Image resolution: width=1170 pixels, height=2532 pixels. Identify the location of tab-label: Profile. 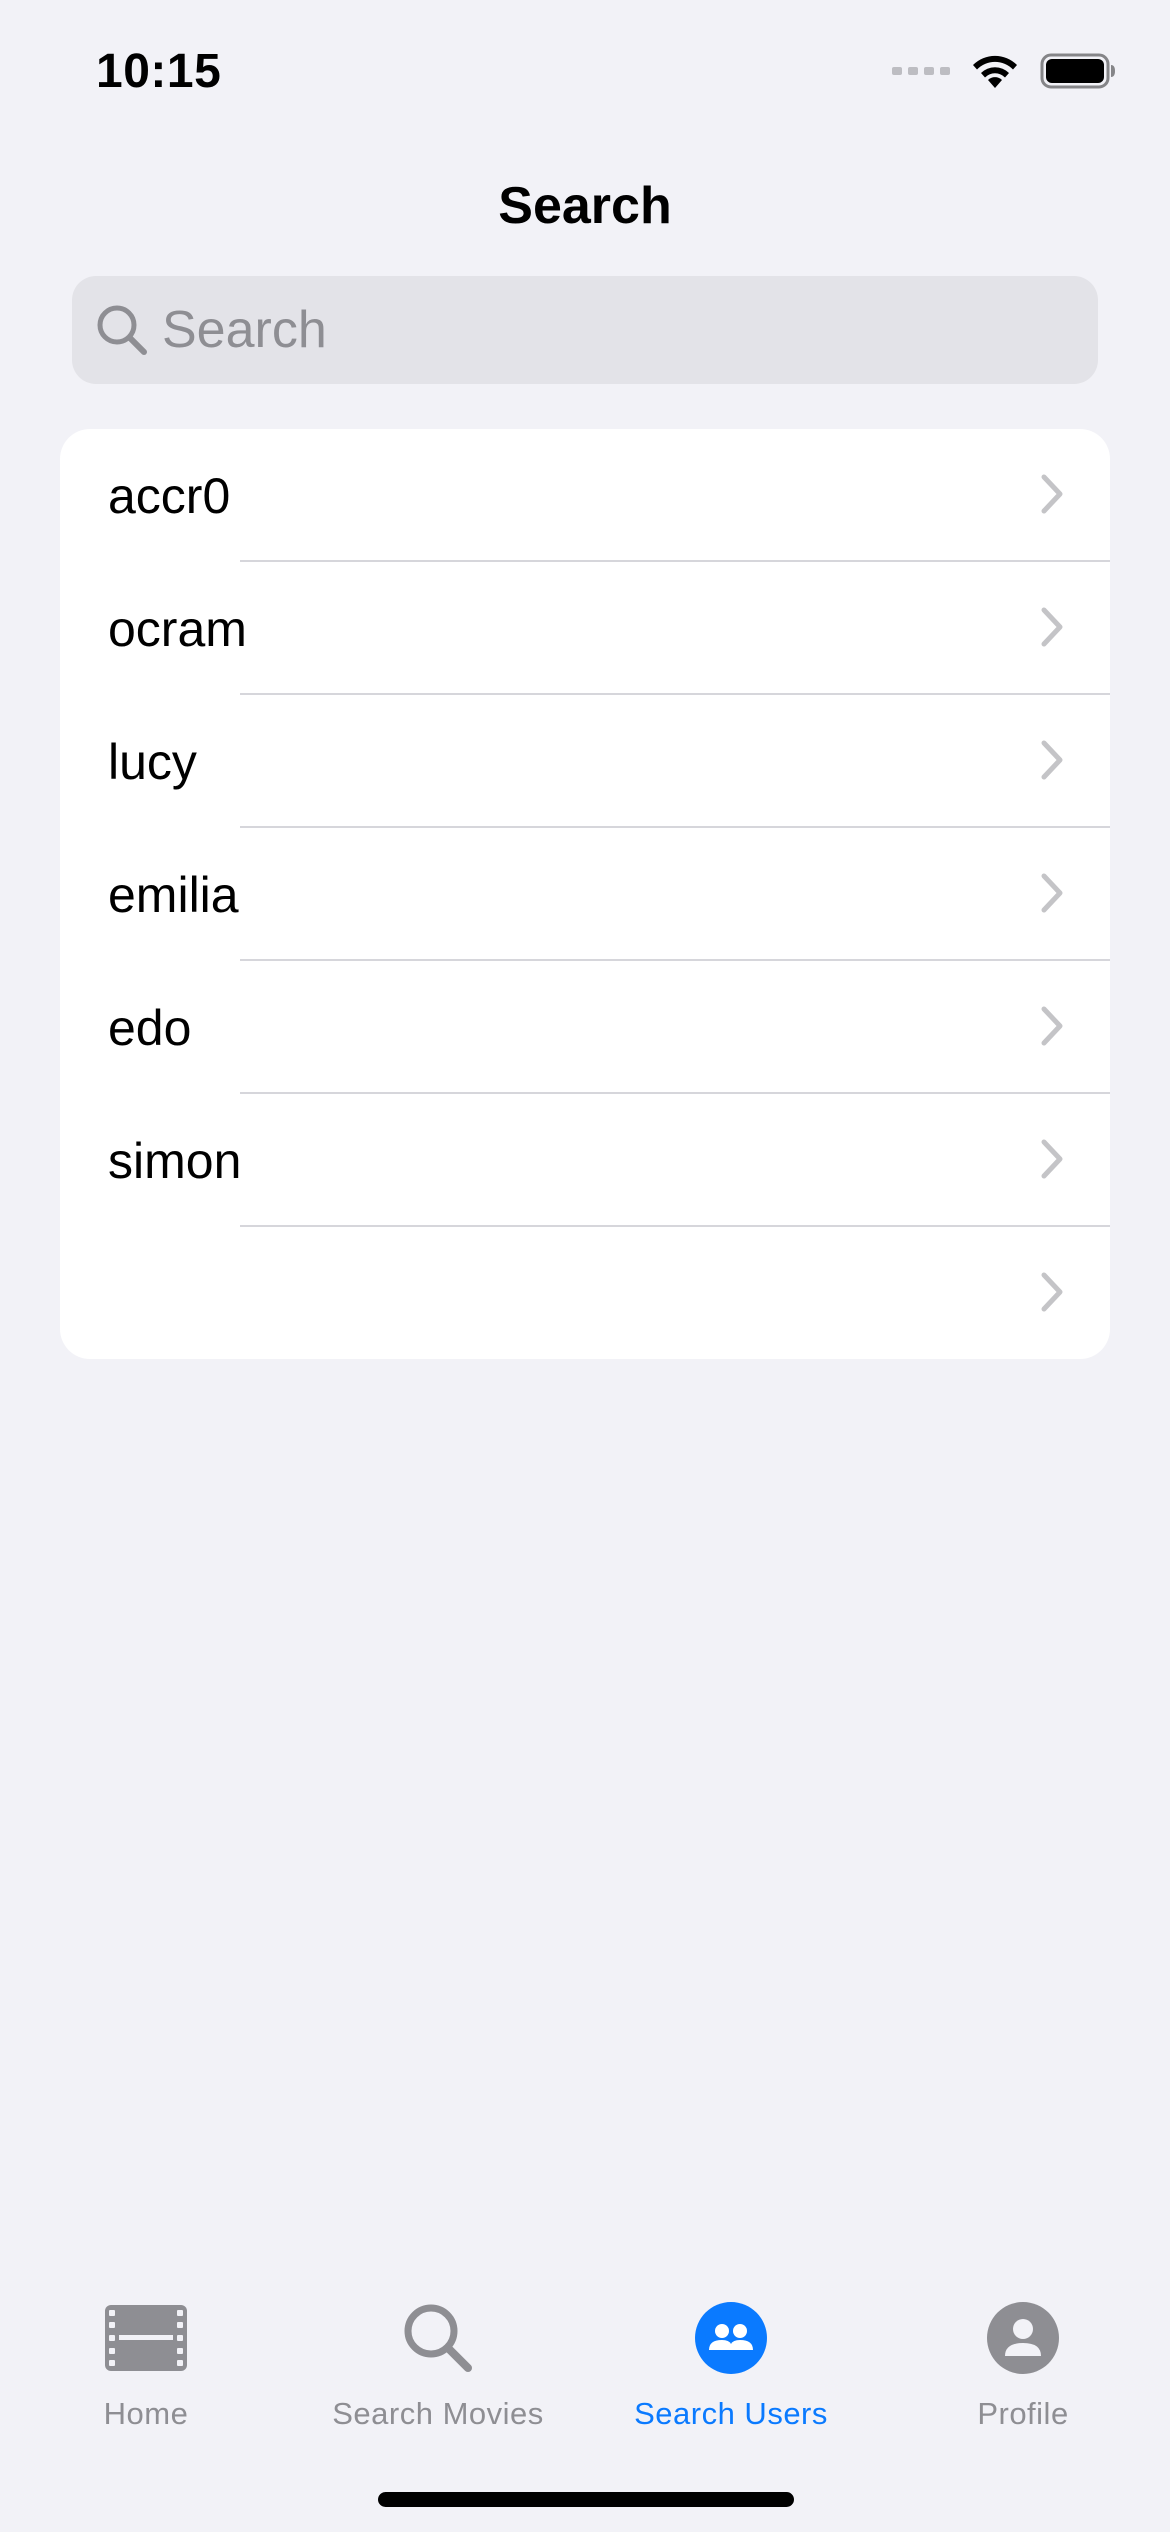
(1023, 2413).